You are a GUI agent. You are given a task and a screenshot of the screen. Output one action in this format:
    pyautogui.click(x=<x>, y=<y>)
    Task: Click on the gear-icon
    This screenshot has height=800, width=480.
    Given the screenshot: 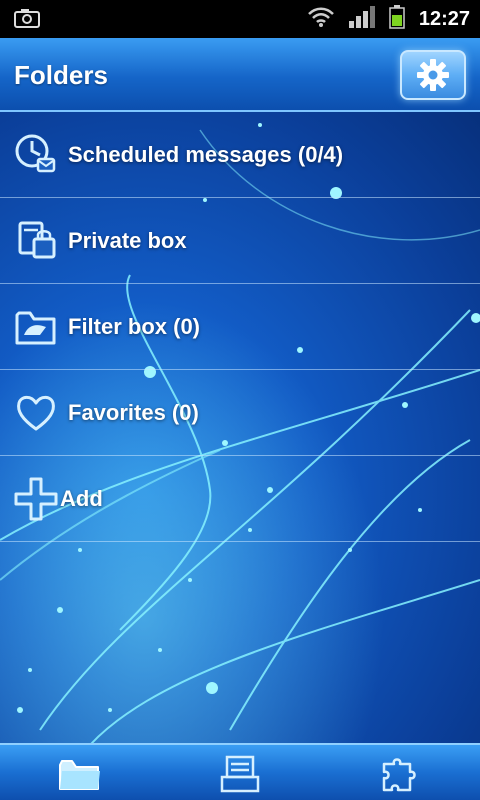 What is the action you would take?
    pyautogui.click(x=433, y=75)
    